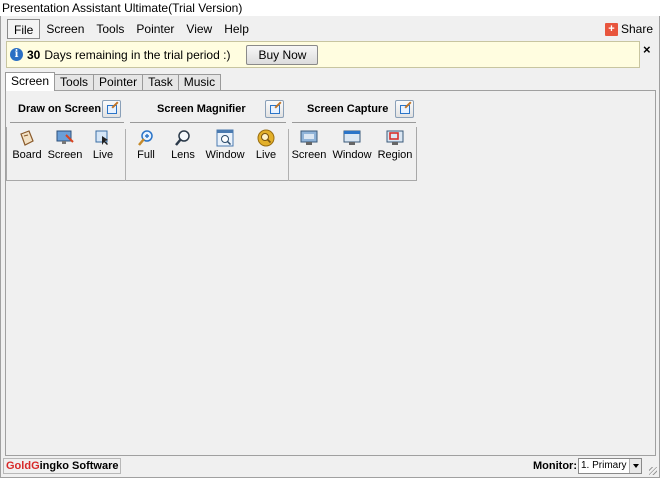 The image size is (660, 478). I want to click on magnifier-settings-icon, so click(274, 109).